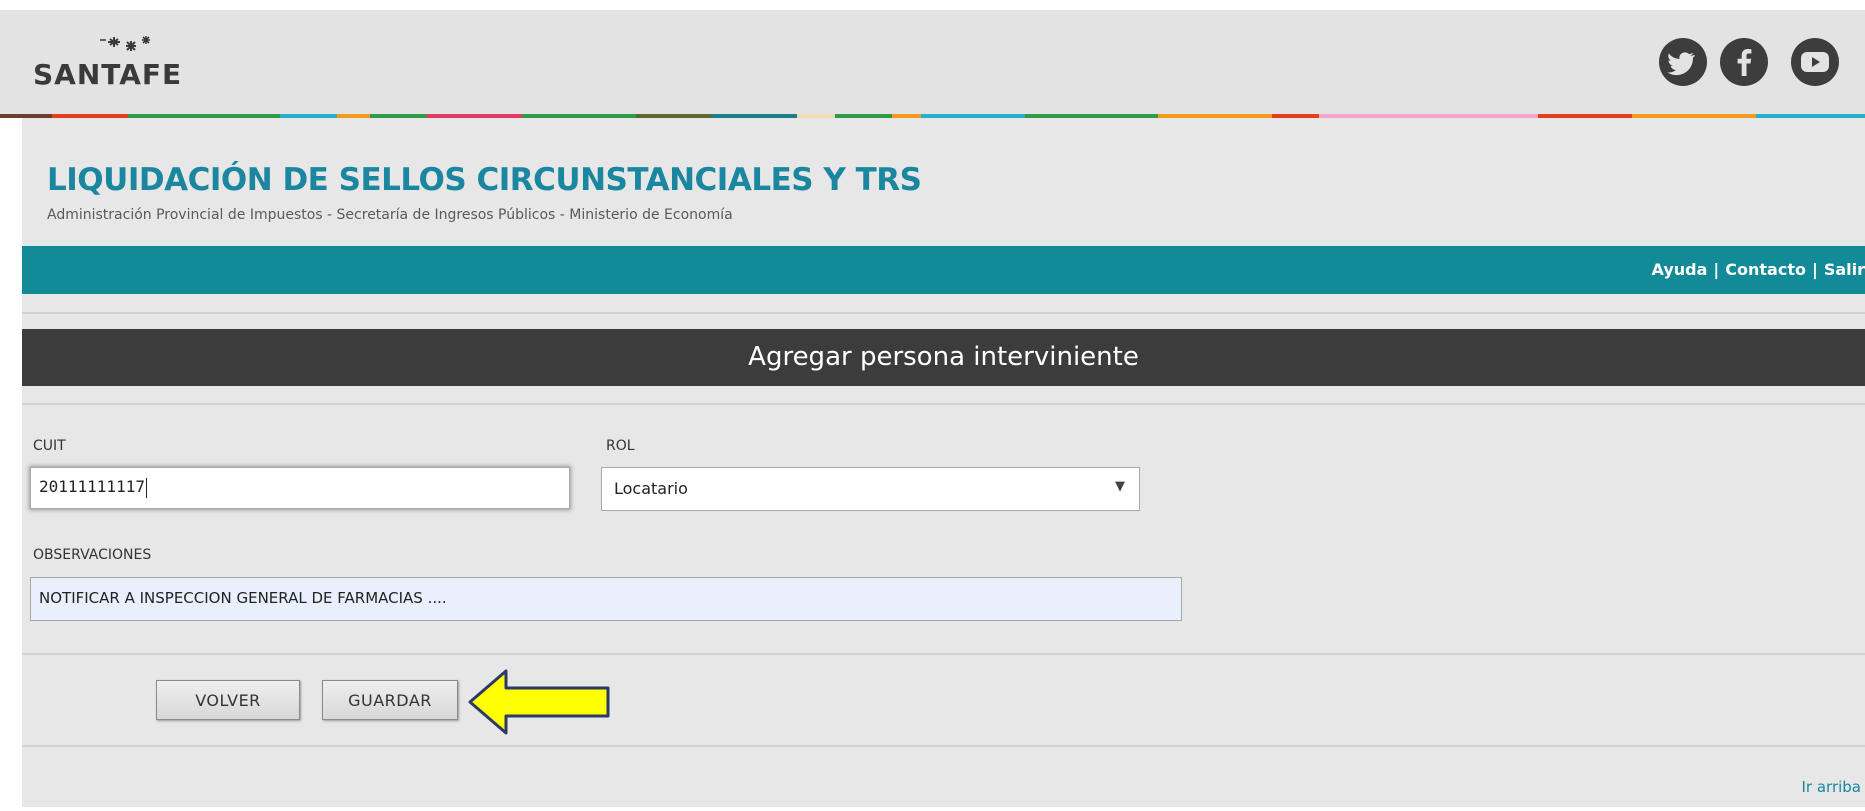 Image resolution: width=1865 pixels, height=811 pixels. Describe the element at coordinates (870, 489) in the screenshot. I see `rol-select: Locatario ▼` at that location.